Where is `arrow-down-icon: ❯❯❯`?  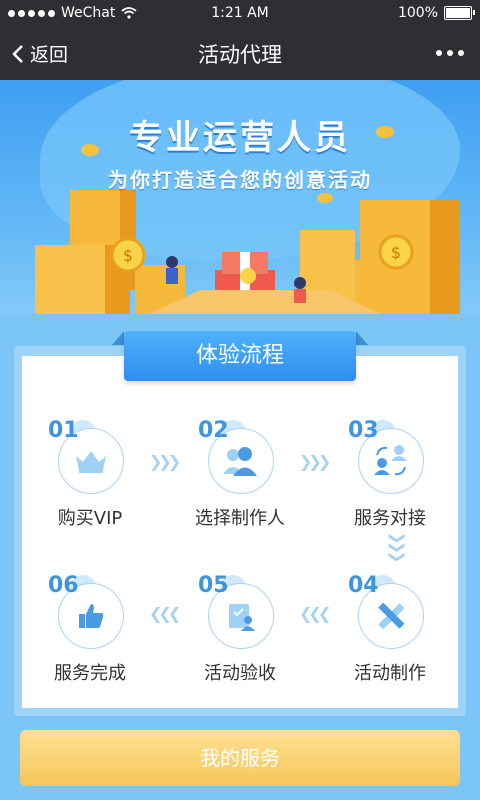
arrow-down-icon: ❯❯❯ is located at coordinates (398, 545).